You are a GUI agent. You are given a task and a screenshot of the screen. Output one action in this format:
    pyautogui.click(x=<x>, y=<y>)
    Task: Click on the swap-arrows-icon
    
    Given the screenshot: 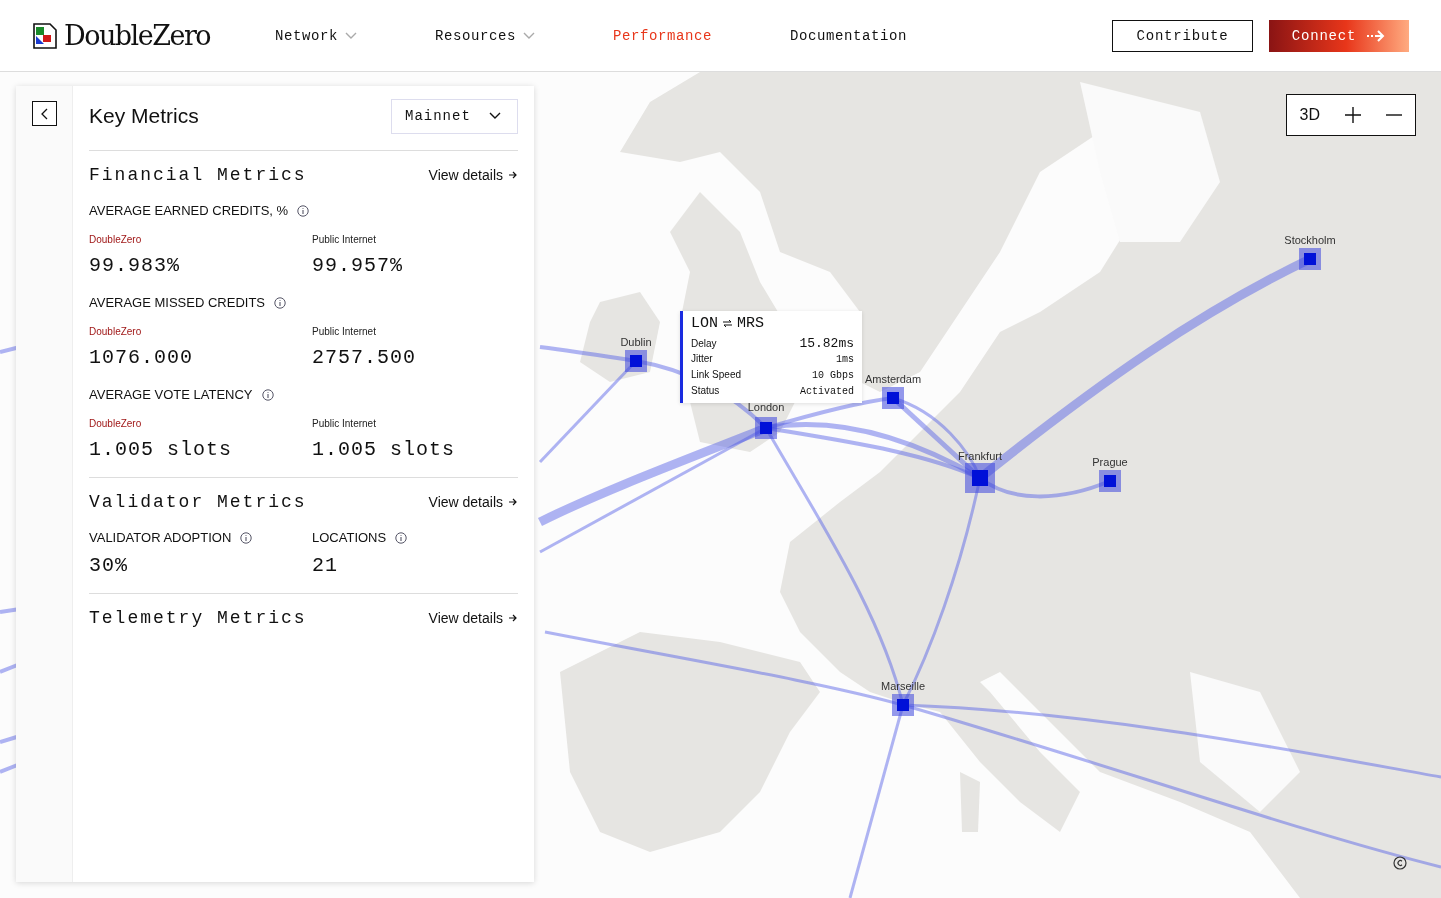 What is the action you would take?
    pyautogui.click(x=727, y=323)
    